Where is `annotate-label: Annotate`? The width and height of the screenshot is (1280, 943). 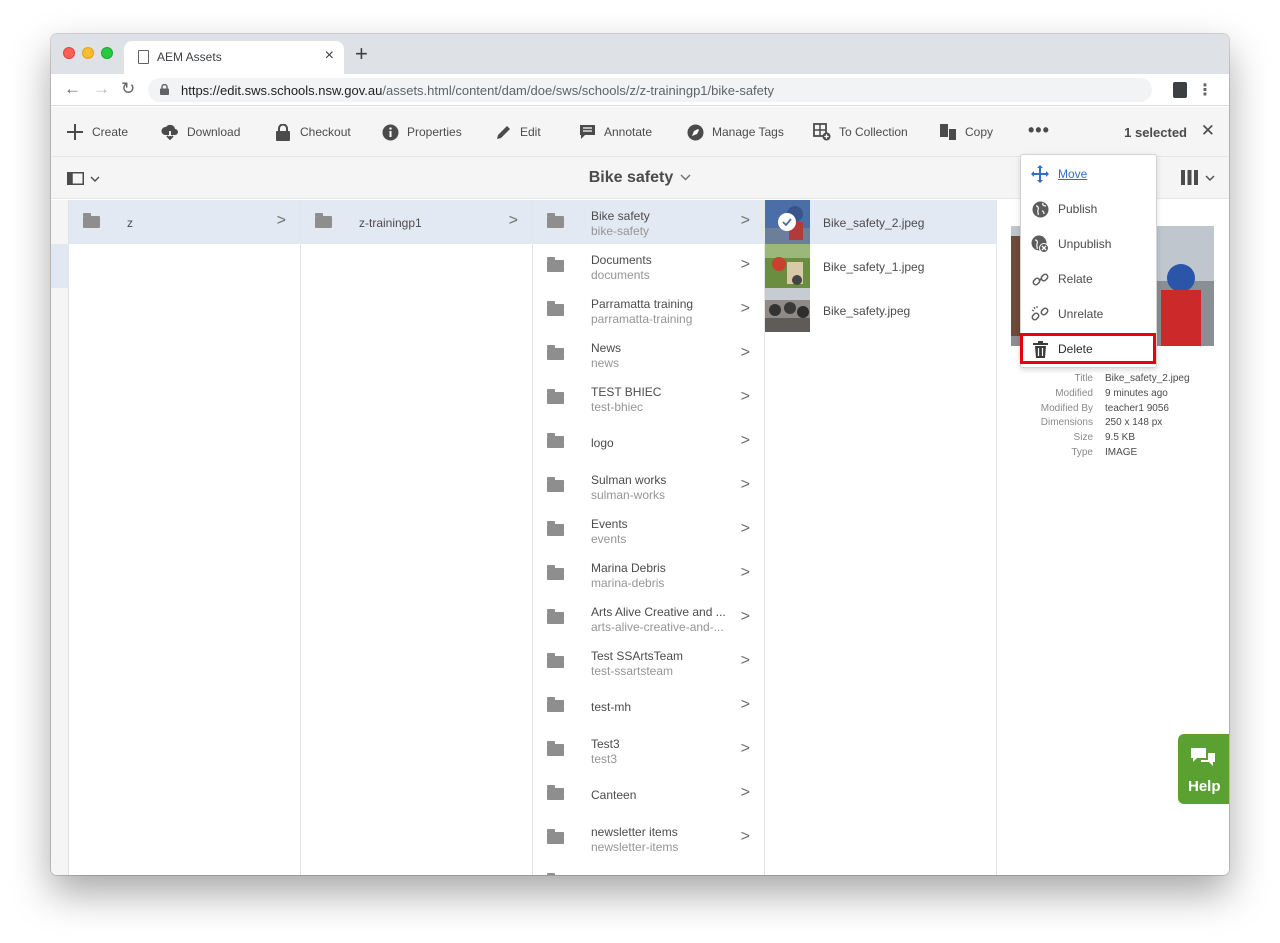 annotate-label: Annotate is located at coordinates (628, 132).